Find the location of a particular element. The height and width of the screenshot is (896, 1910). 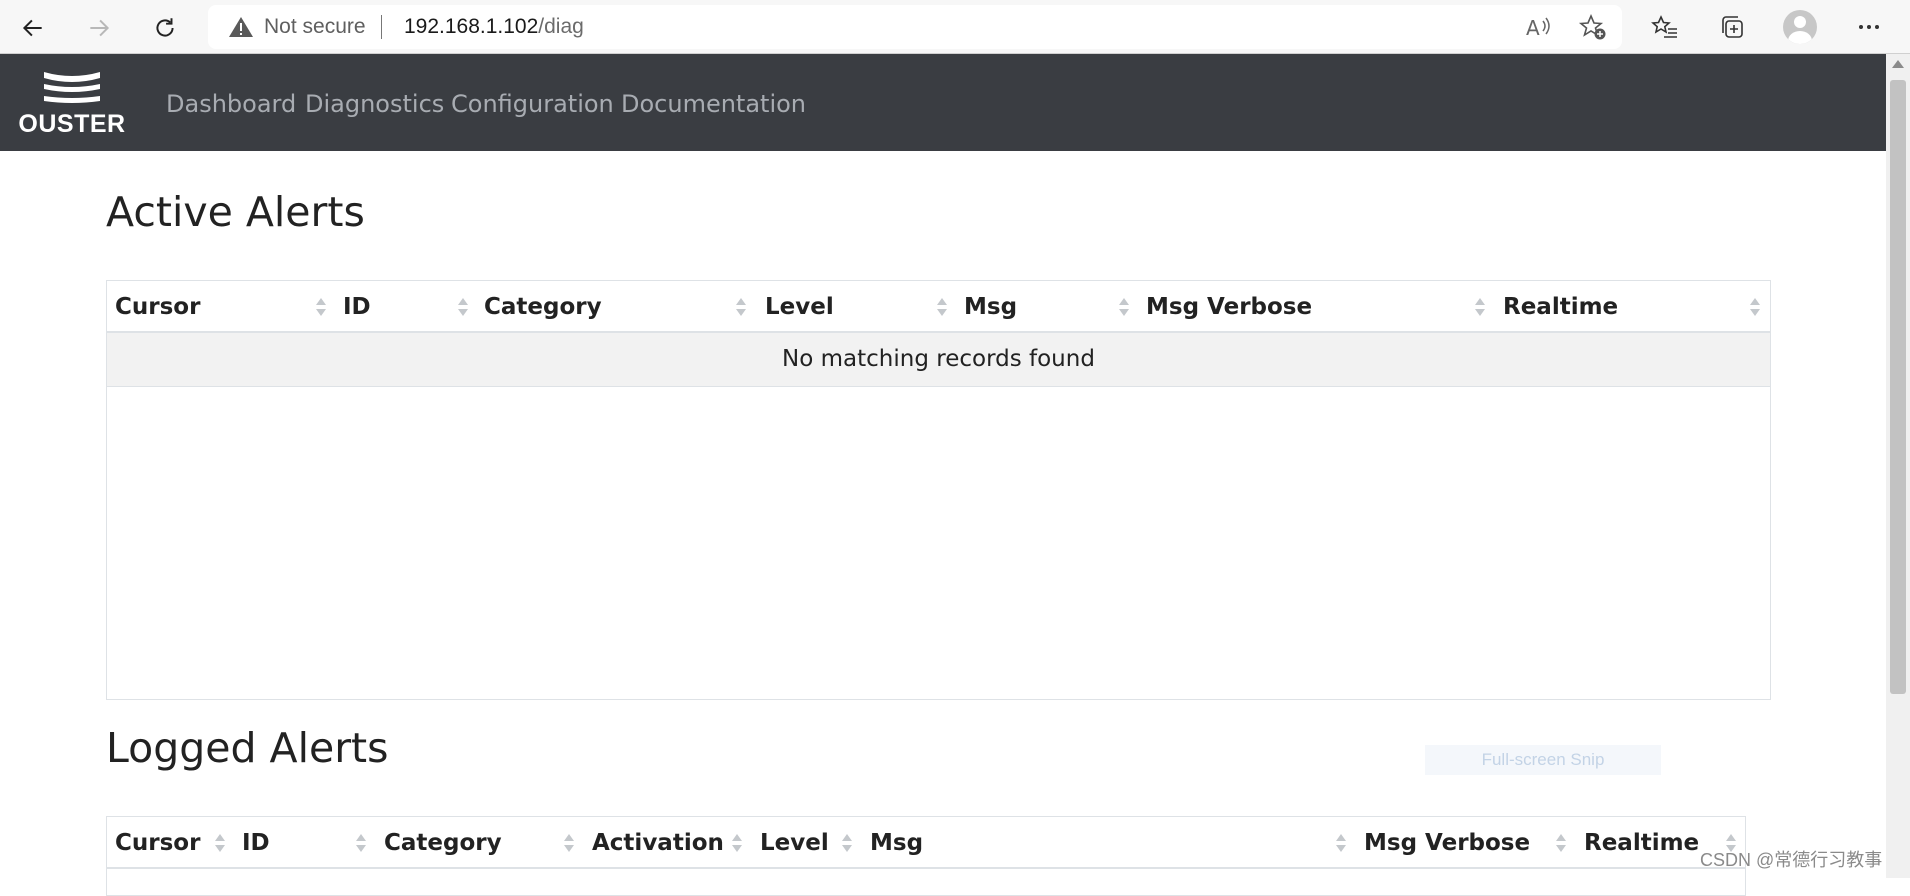

more-dots-icon is located at coordinates (1869, 27).